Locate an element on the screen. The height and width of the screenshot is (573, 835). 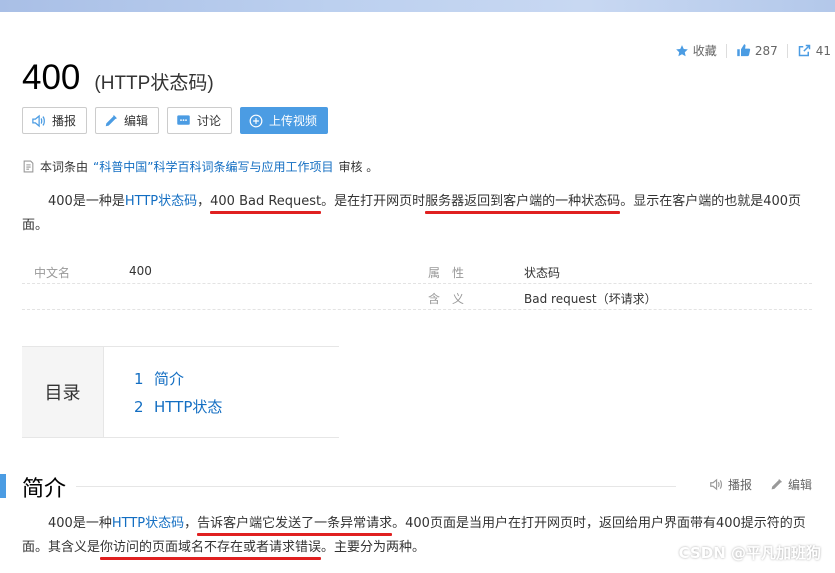
discuss-button: 讨论 is located at coordinates (200, 120).